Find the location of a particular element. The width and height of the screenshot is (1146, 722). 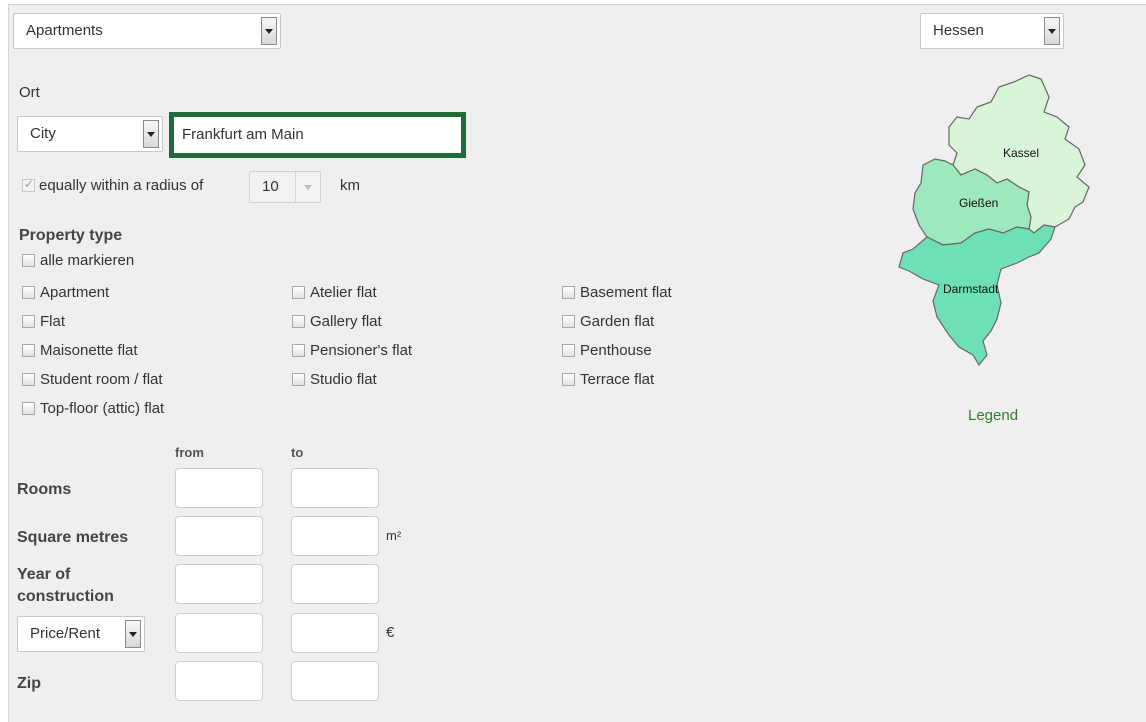

radius-checkbox: ✓ is located at coordinates (28, 184).